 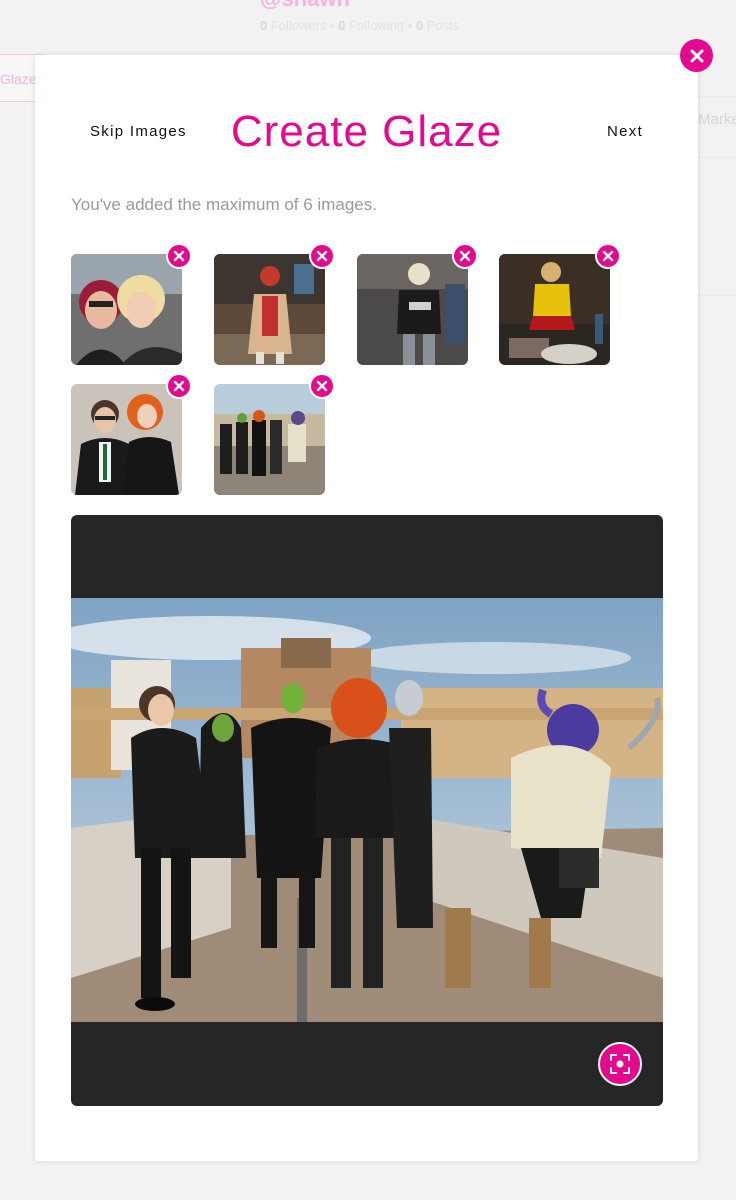 I want to click on background-panel-label: Marketp, so click(x=717, y=119).